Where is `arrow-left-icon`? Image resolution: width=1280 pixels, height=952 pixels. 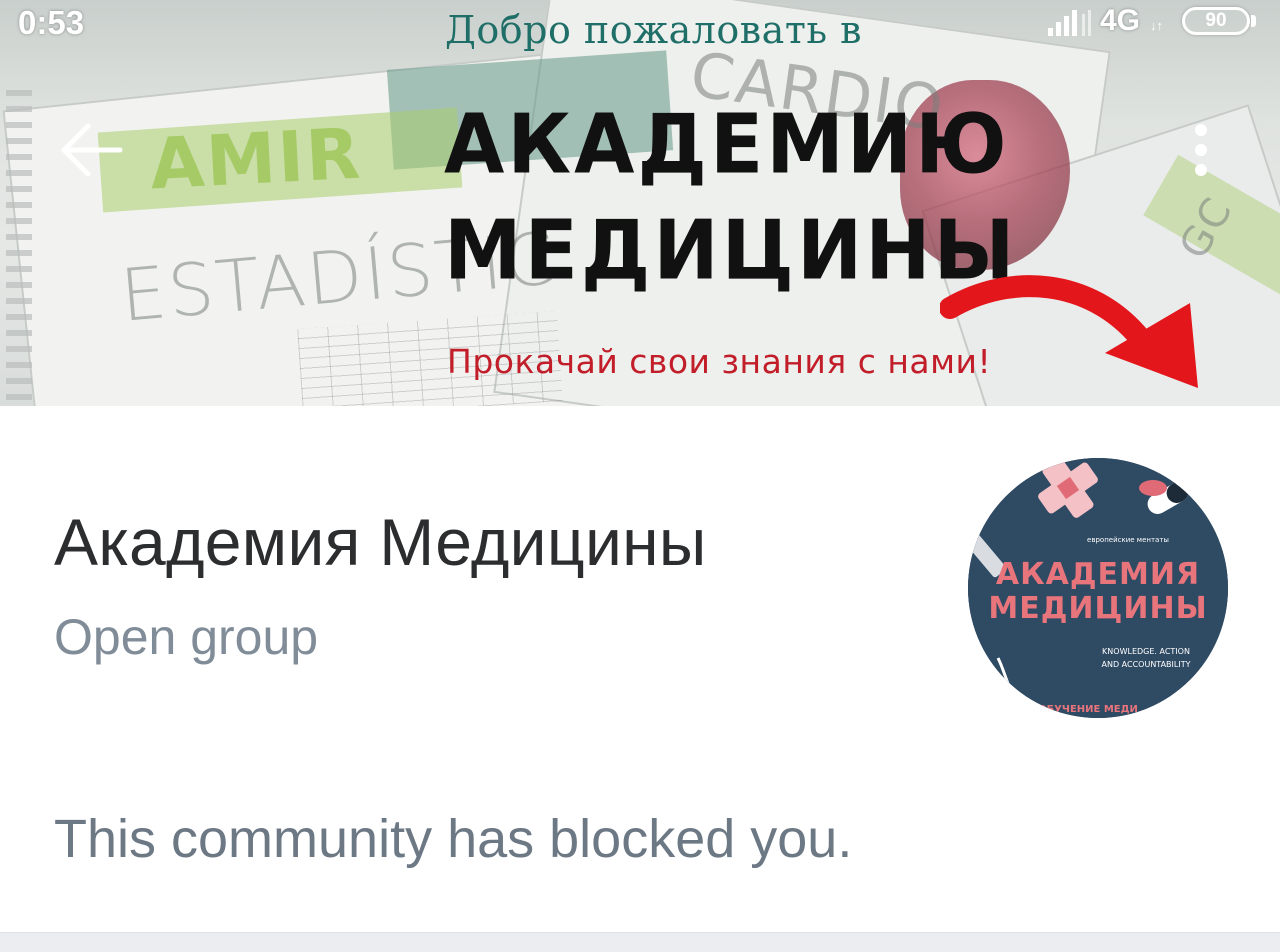
arrow-left-icon is located at coordinates (92, 150).